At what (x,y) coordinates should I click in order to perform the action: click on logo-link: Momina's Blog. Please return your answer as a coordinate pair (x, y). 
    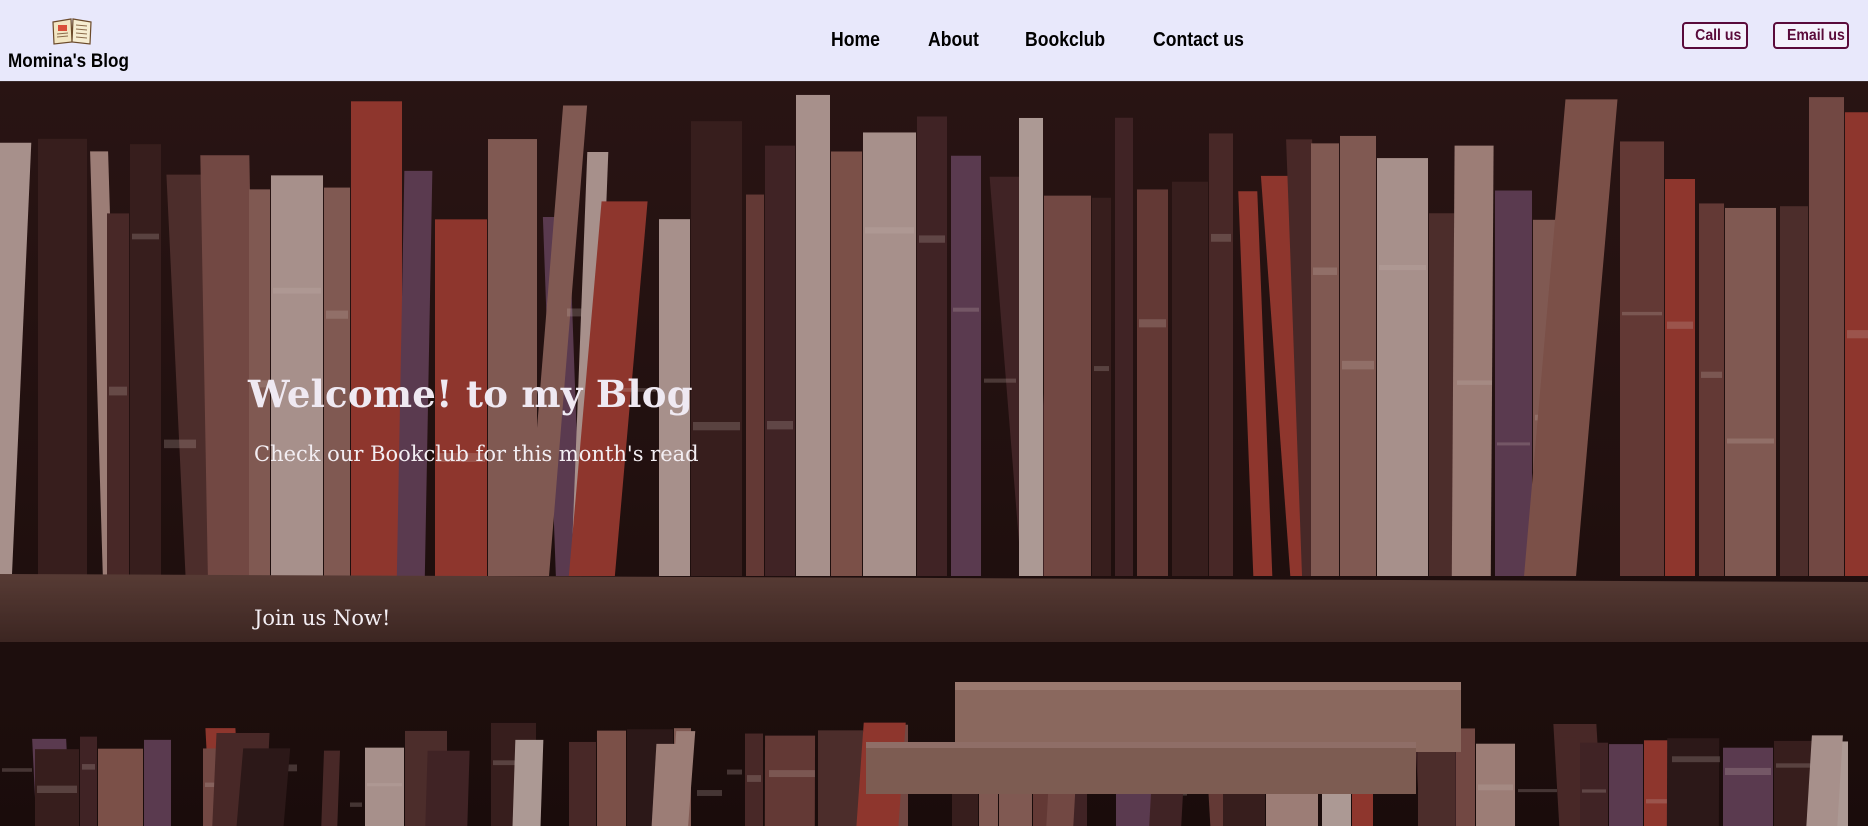
    Looking at the image, I should click on (72, 46).